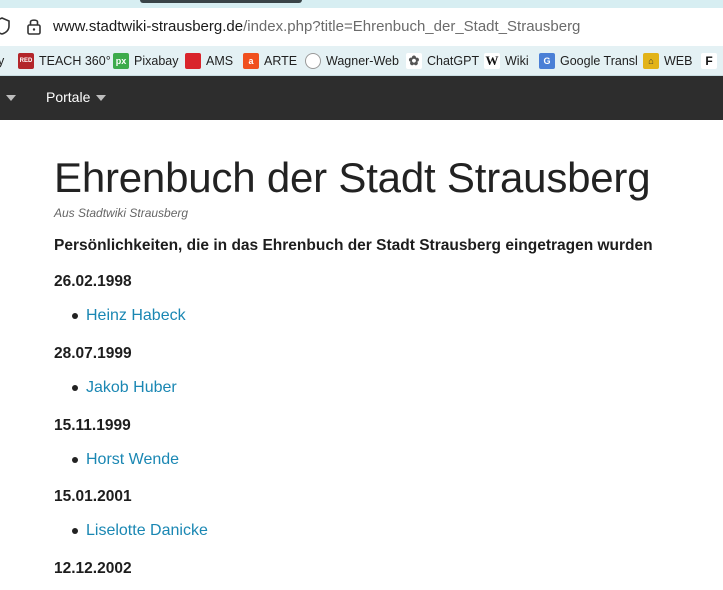 The height and width of the screenshot is (590, 723). What do you see at coordinates (136, 316) in the screenshot?
I see `person-link: Heinz Habeck` at bounding box center [136, 316].